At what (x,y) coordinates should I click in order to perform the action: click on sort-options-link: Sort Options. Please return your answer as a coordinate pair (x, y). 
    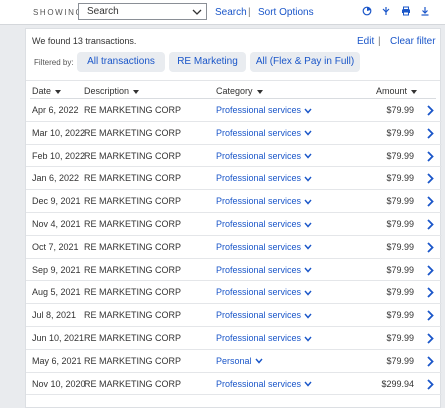
    Looking at the image, I should click on (286, 12).